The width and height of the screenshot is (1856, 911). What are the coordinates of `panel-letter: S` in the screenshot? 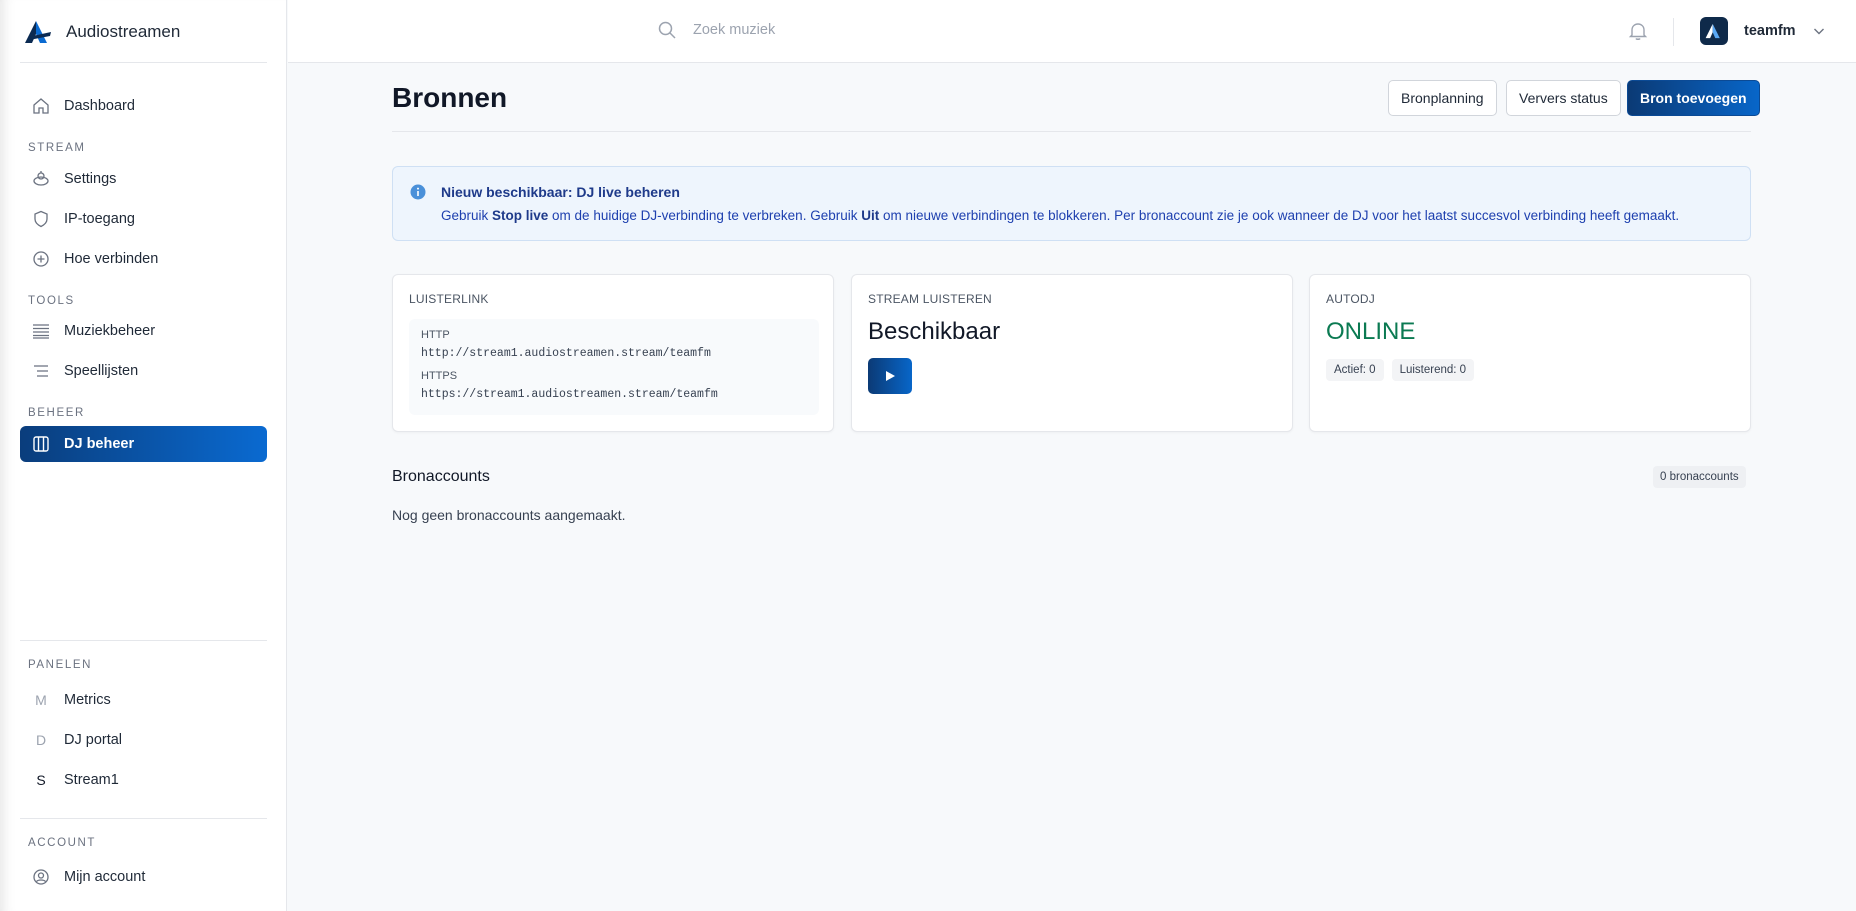 It's located at (41, 780).